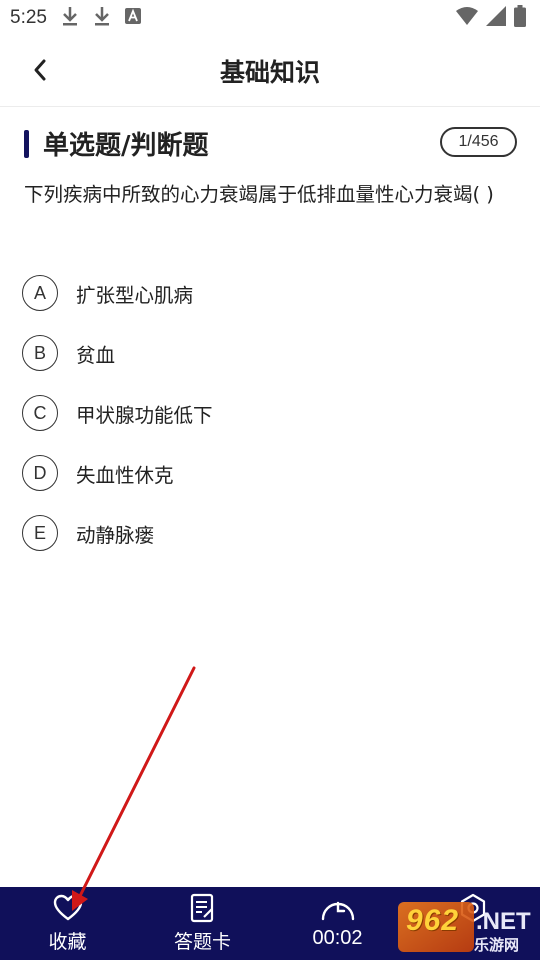 Image resolution: width=540 pixels, height=960 pixels. What do you see at coordinates (272, 293) in the screenshot?
I see `option-a: A 扩张型心肌病` at bounding box center [272, 293].